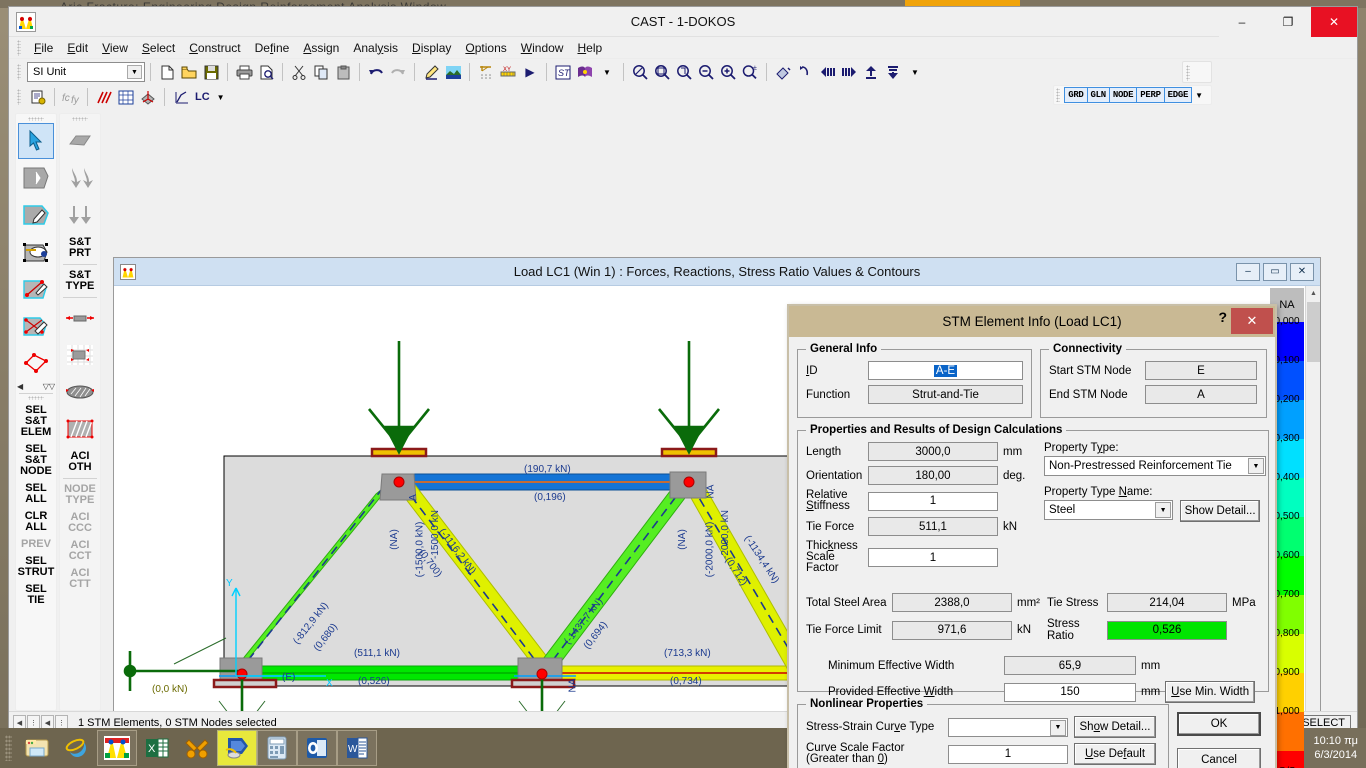 Image resolution: width=1366 pixels, height=768 pixels. What do you see at coordinates (706, 72) in the screenshot?
I see `zoom-out-icon` at bounding box center [706, 72].